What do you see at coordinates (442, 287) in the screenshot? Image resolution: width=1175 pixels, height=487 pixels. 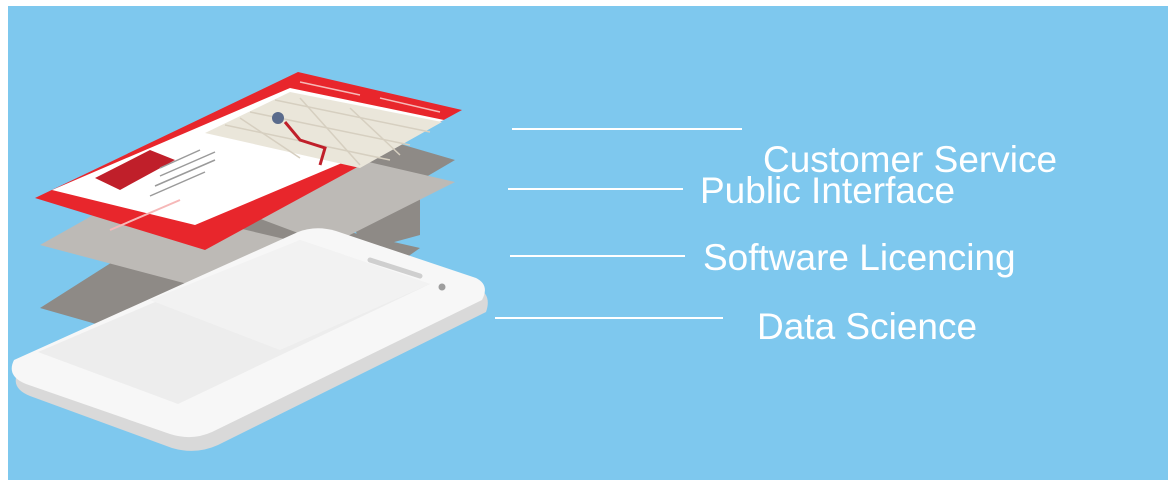 I see `front-camera-icon` at bounding box center [442, 287].